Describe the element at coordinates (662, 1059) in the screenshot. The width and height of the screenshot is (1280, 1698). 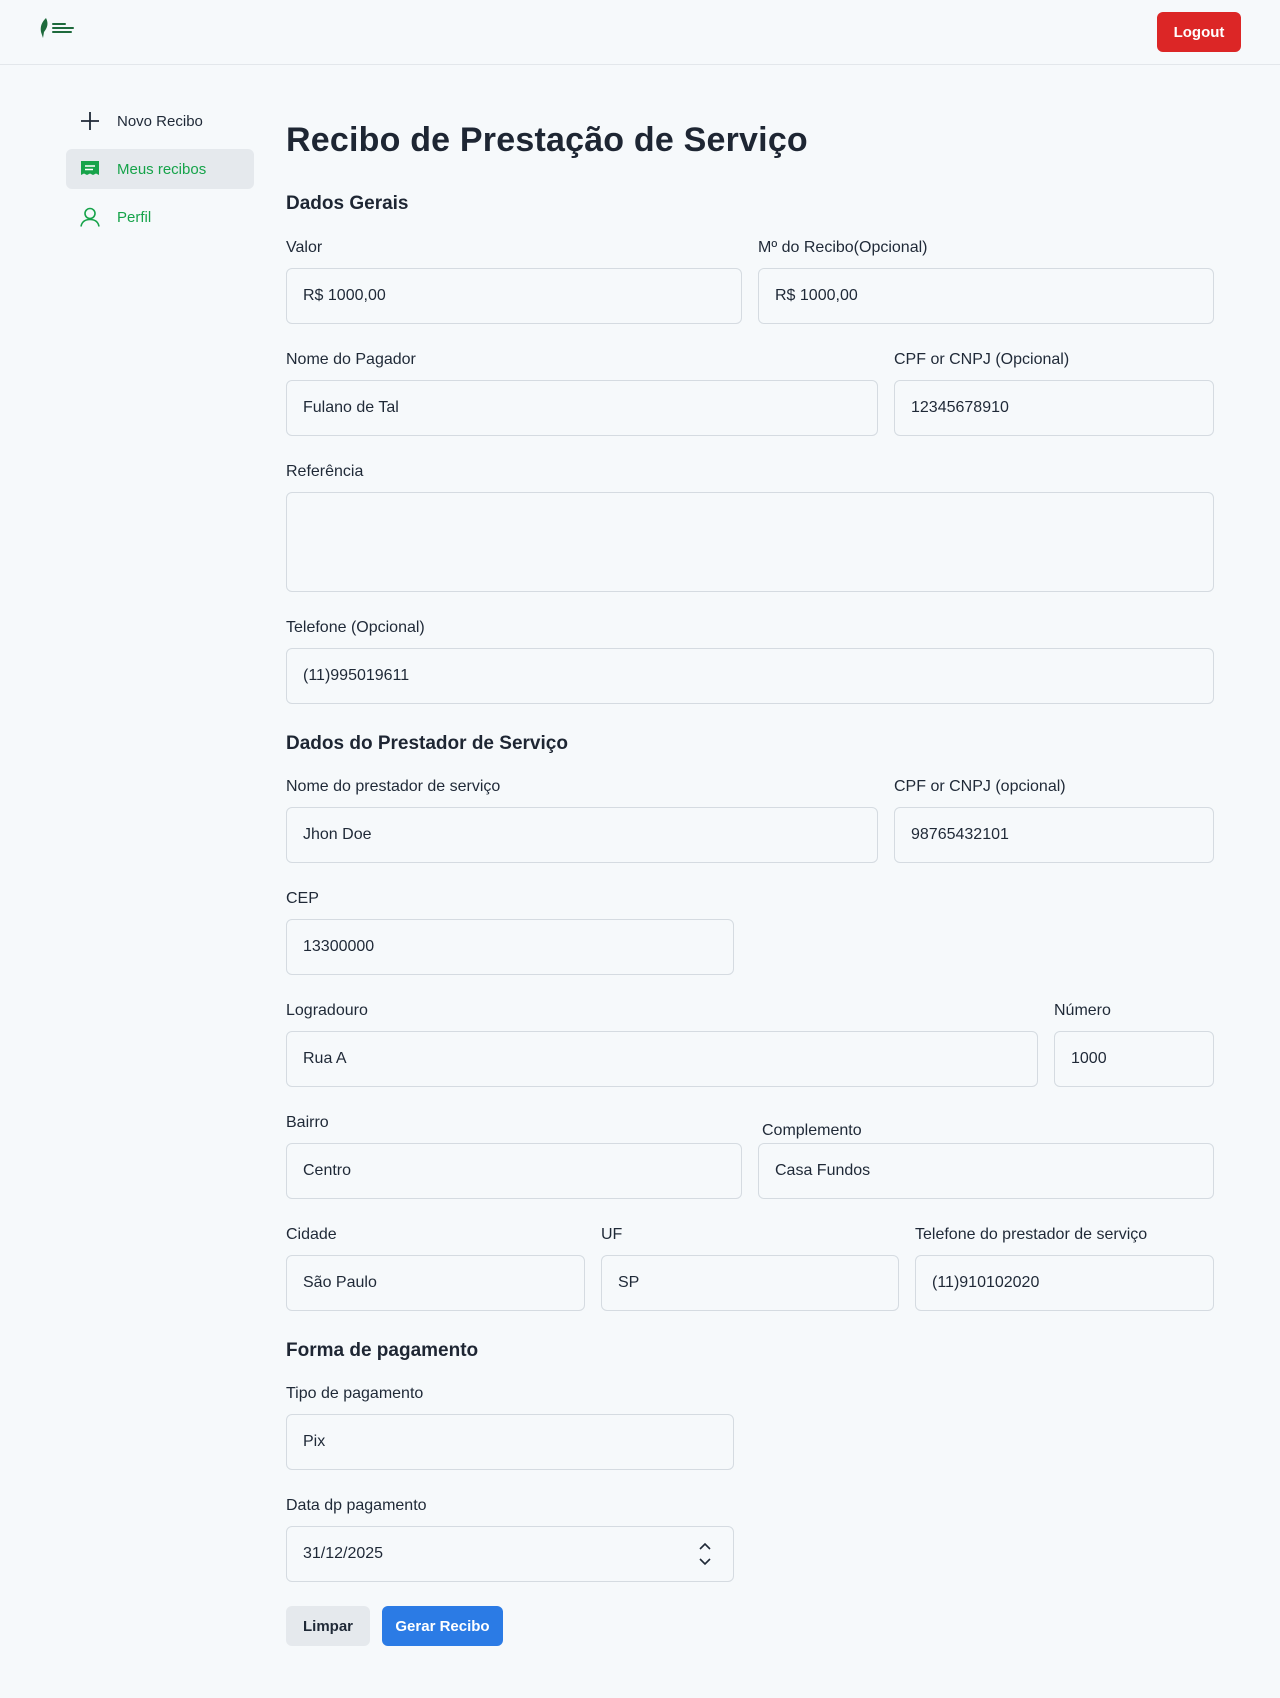
I see `logradouro-input` at that location.